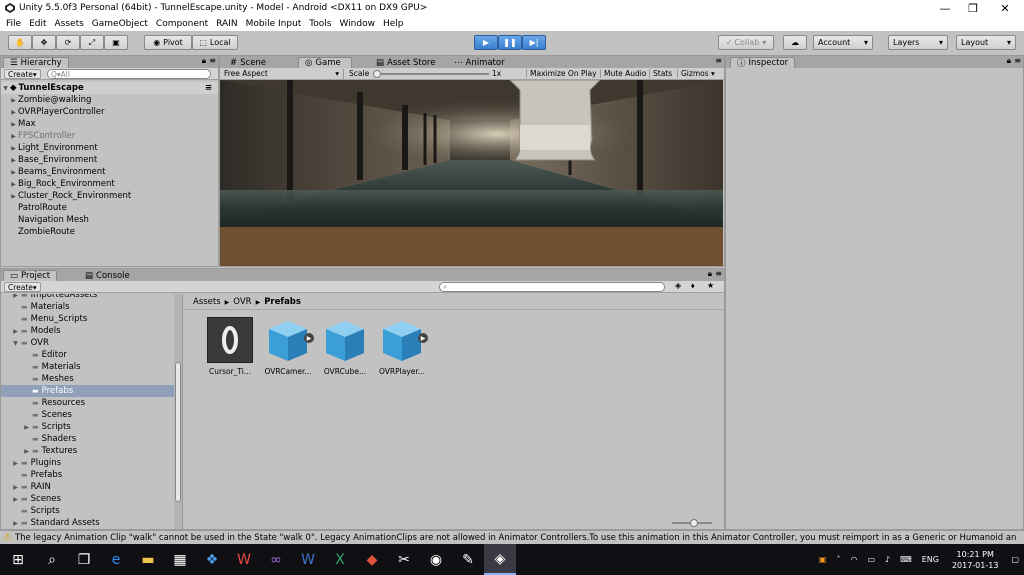  Describe the element at coordinates (178, 432) in the screenshot. I see `tree-scrollbar-thumb` at that location.